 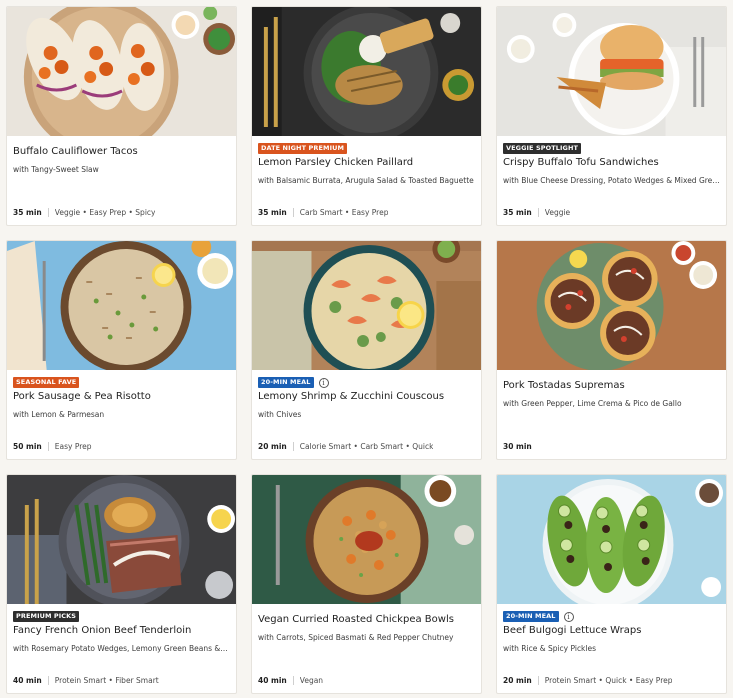 What do you see at coordinates (102, 630) in the screenshot?
I see `recipe-title: Fancy French Onion Beef Tenderloin` at bounding box center [102, 630].